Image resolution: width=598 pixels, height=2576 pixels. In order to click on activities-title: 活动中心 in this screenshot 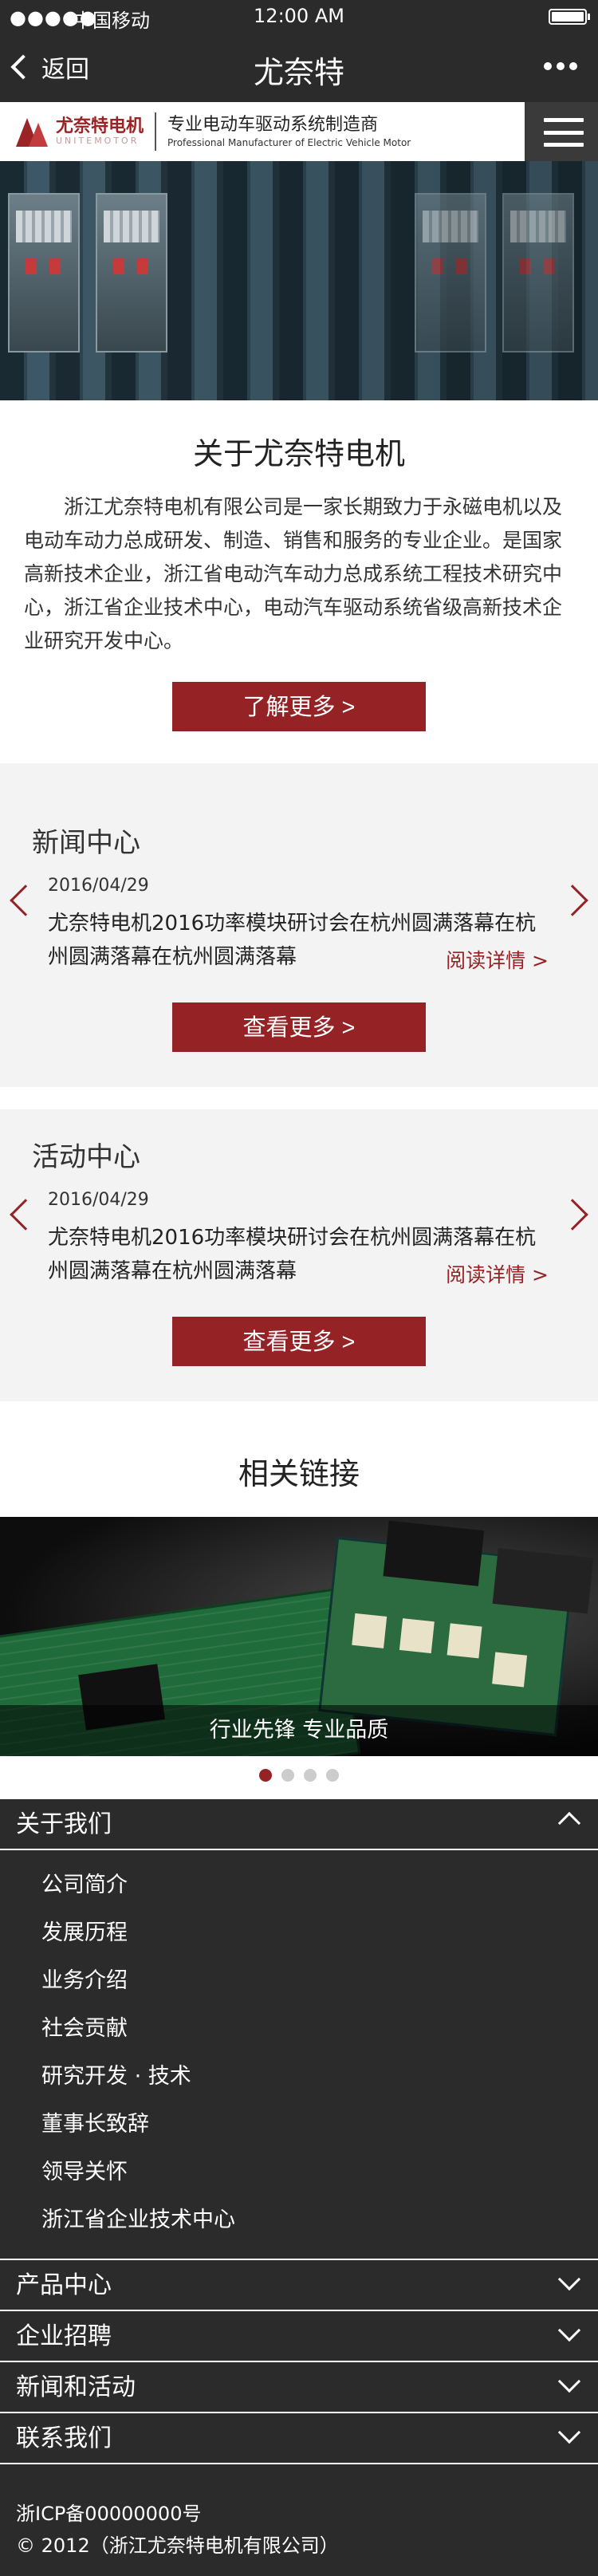, I will do `click(86, 1157)`.